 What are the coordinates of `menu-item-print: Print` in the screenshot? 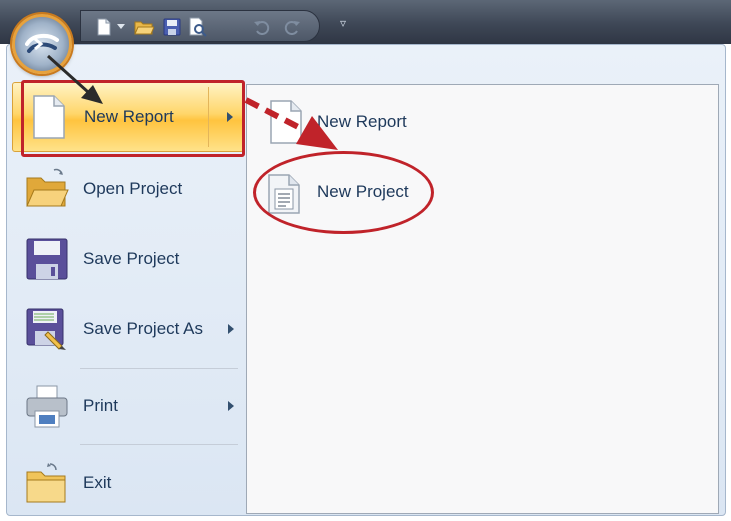 It's located at (128, 406).